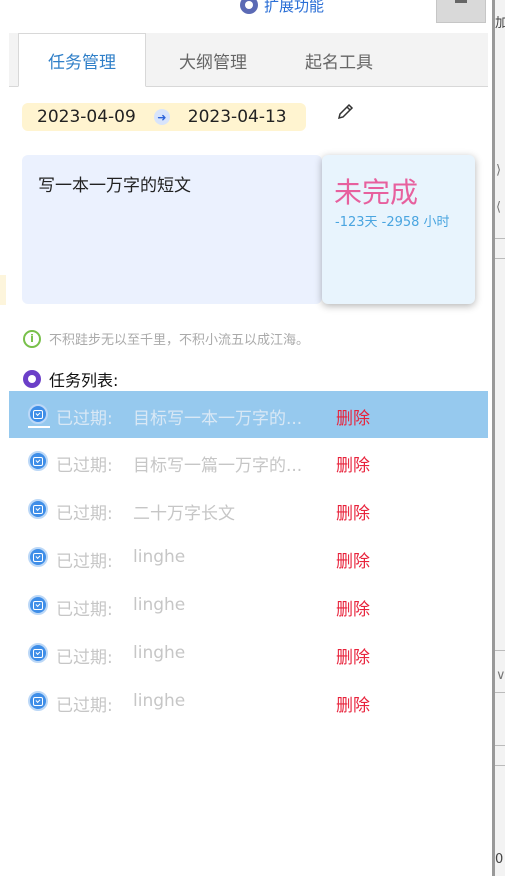  I want to click on pencil-edit-icon, so click(346, 111).